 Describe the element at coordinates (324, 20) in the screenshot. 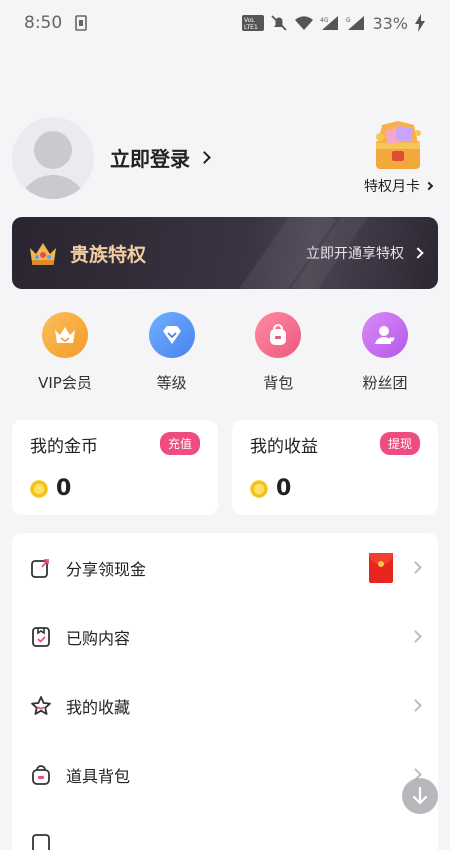

I see `svg-text: 4G` at that location.